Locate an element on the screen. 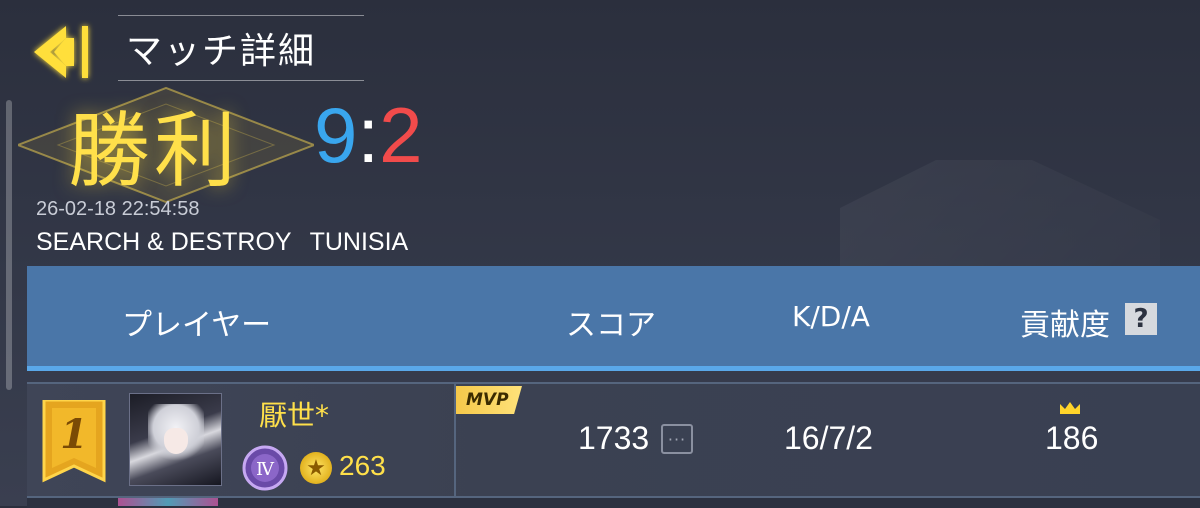 Image resolution: width=1200 pixels, height=508 pixels. red-team-score: 2 is located at coordinates (401, 135).